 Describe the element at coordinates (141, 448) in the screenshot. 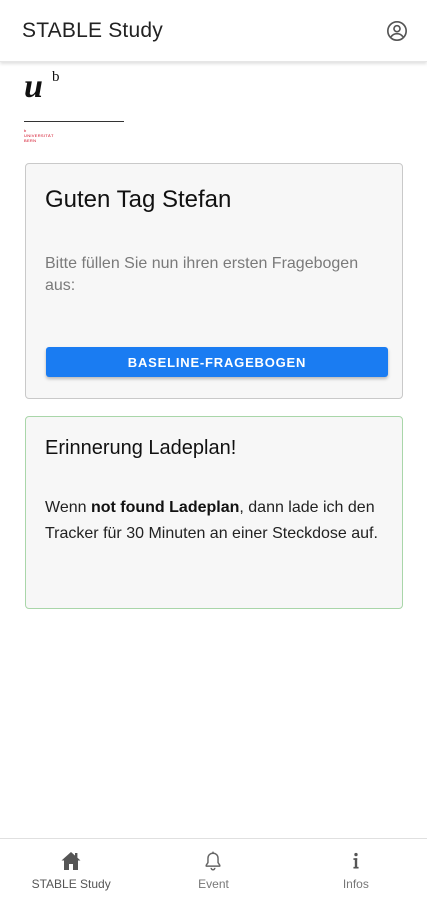

I see `reminder-title: Erinnerung Ladeplan!` at that location.